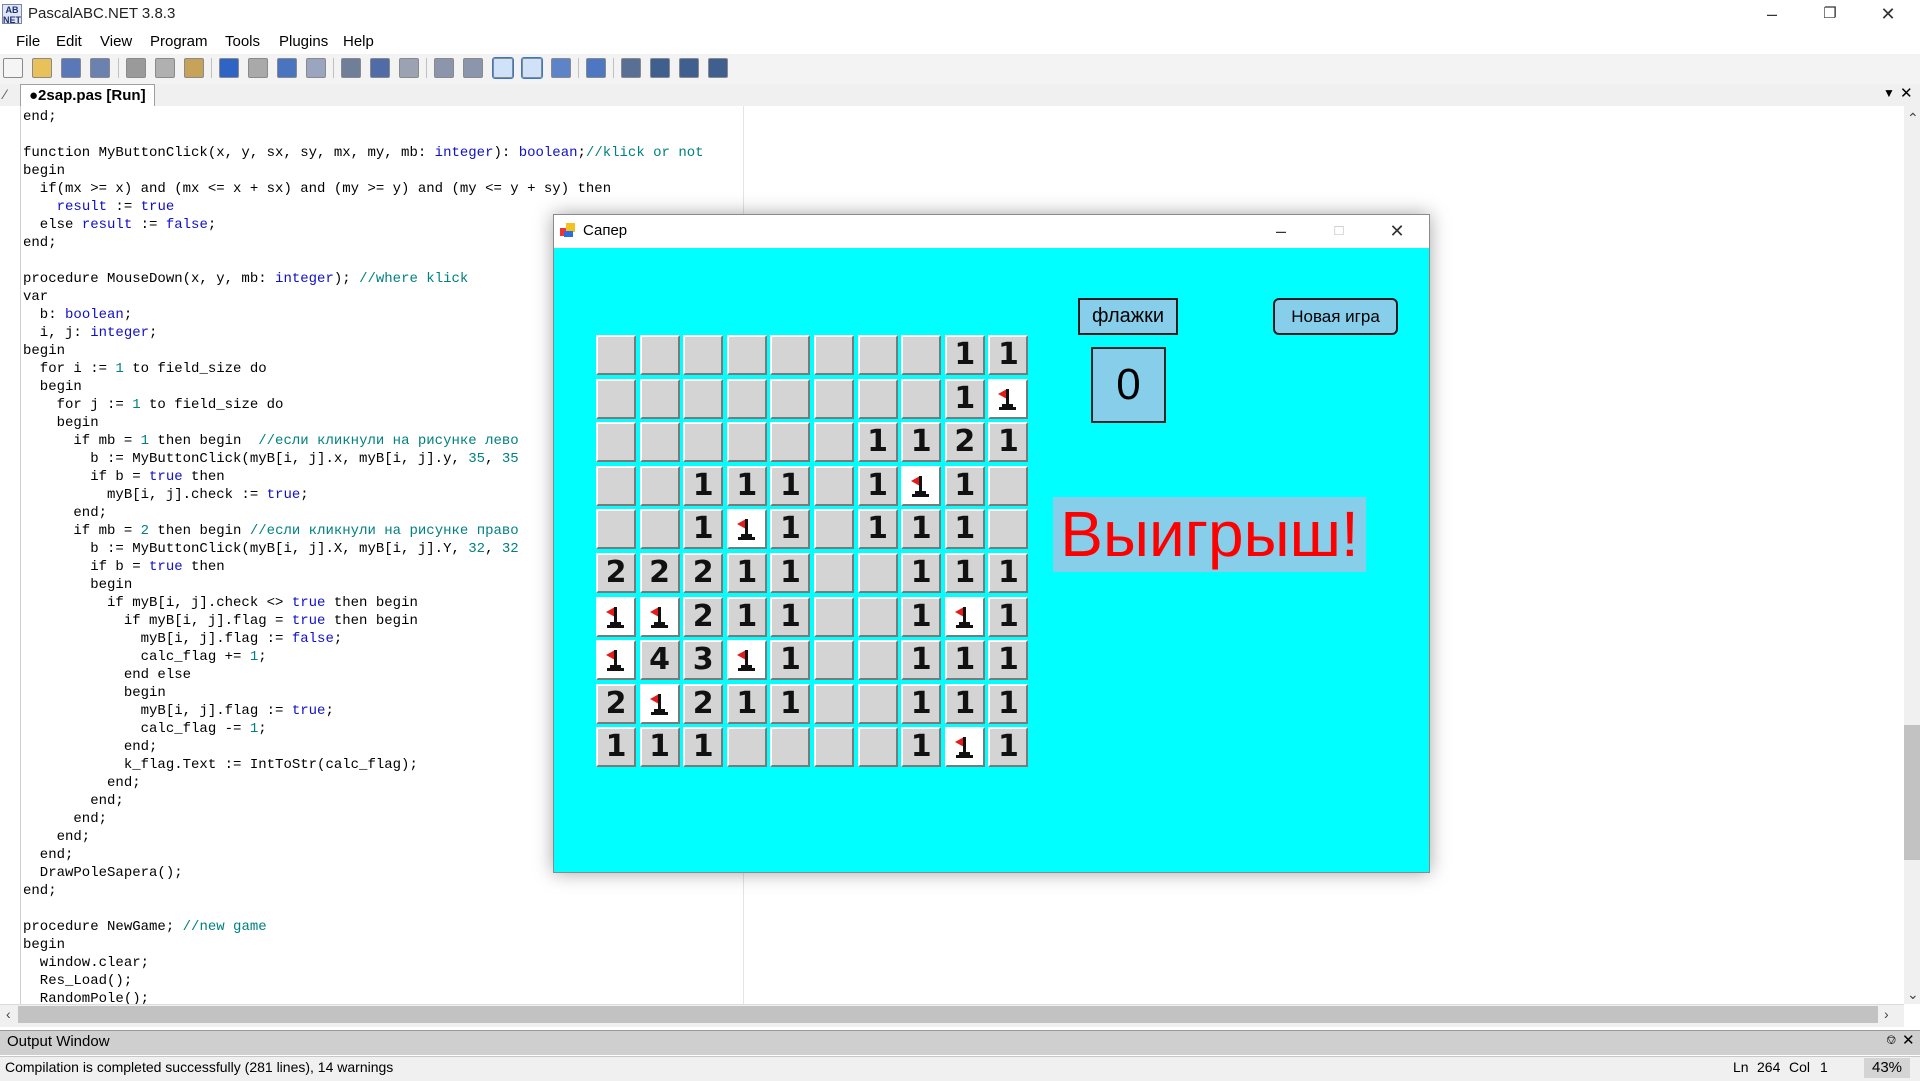 The image size is (1920, 1081). Describe the element at coordinates (316, 68) in the screenshot. I see `replace-icon` at that location.